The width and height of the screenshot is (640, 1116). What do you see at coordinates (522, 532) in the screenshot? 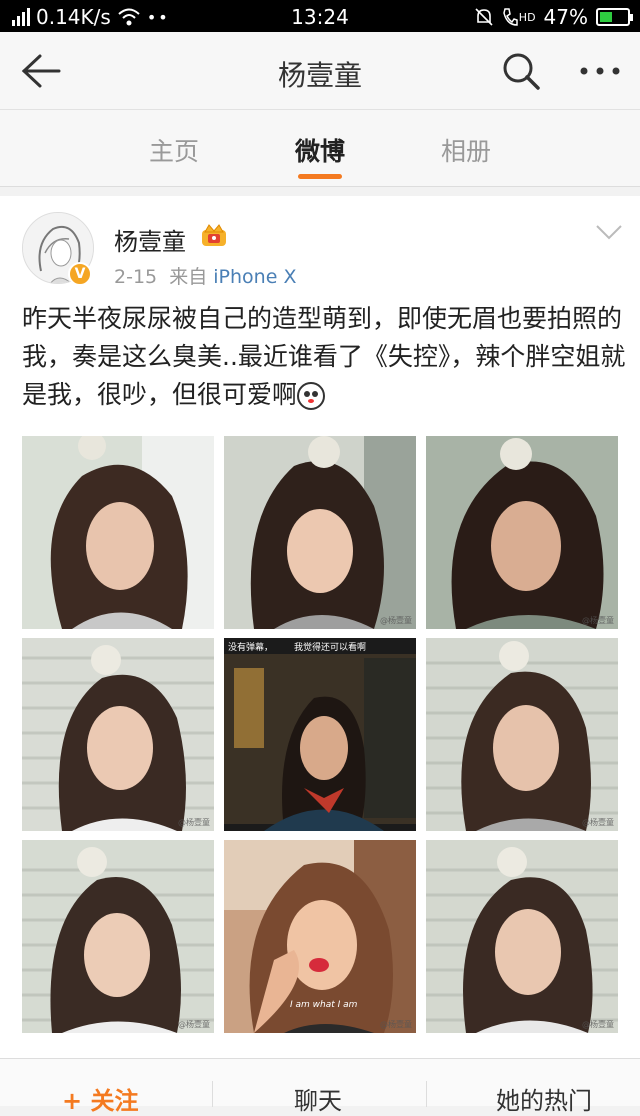
I see `photo-3: @杨壹童` at bounding box center [522, 532].